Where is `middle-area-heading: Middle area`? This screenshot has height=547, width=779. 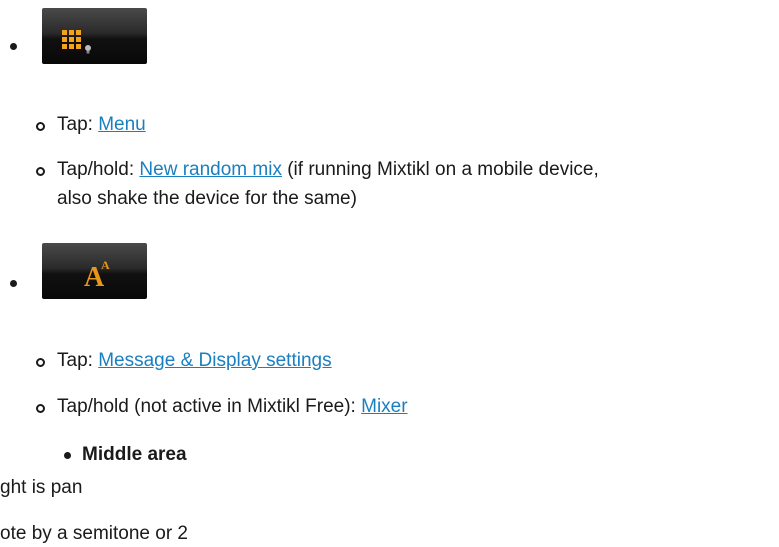 middle-area-heading: Middle area is located at coordinates (134, 454).